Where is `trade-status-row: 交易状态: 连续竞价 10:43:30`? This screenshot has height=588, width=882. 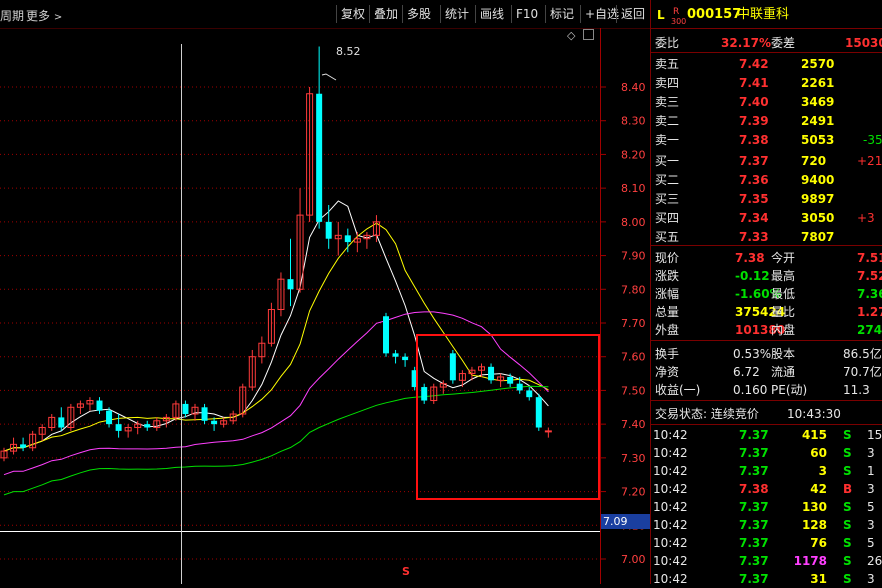
trade-status-row: 交易状态: 连续竞价 10:43:30 is located at coordinates (766, 414).